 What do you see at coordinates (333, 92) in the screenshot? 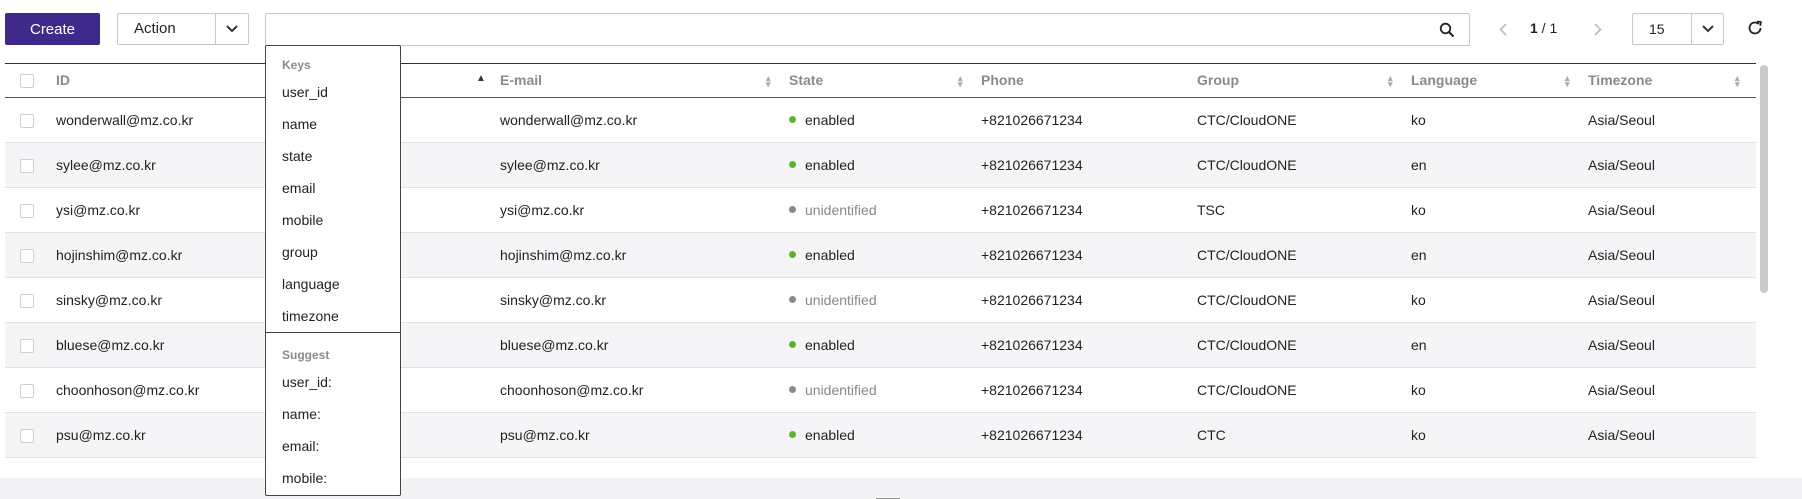
I see `key-option: user_id` at bounding box center [333, 92].